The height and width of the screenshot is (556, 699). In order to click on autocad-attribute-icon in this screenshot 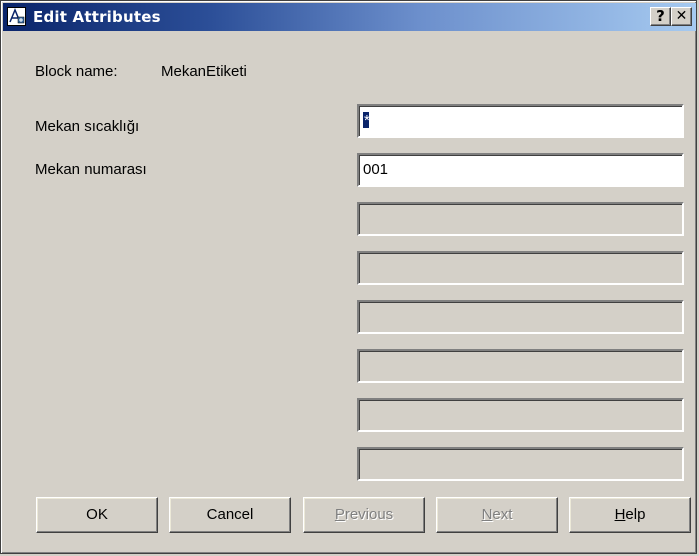, I will do `click(16, 16)`.